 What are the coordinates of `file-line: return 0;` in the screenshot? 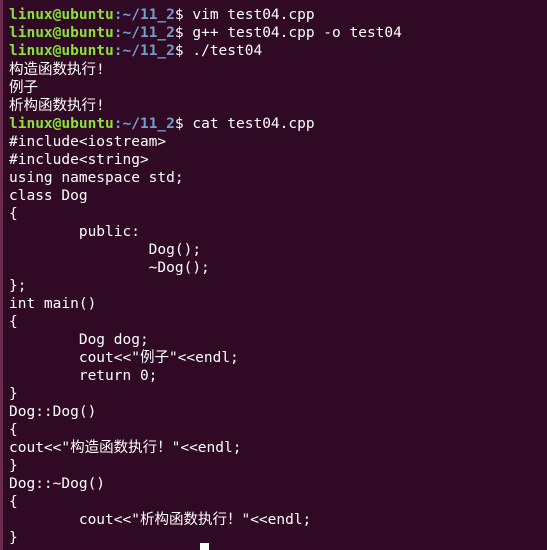 It's located at (83, 376).